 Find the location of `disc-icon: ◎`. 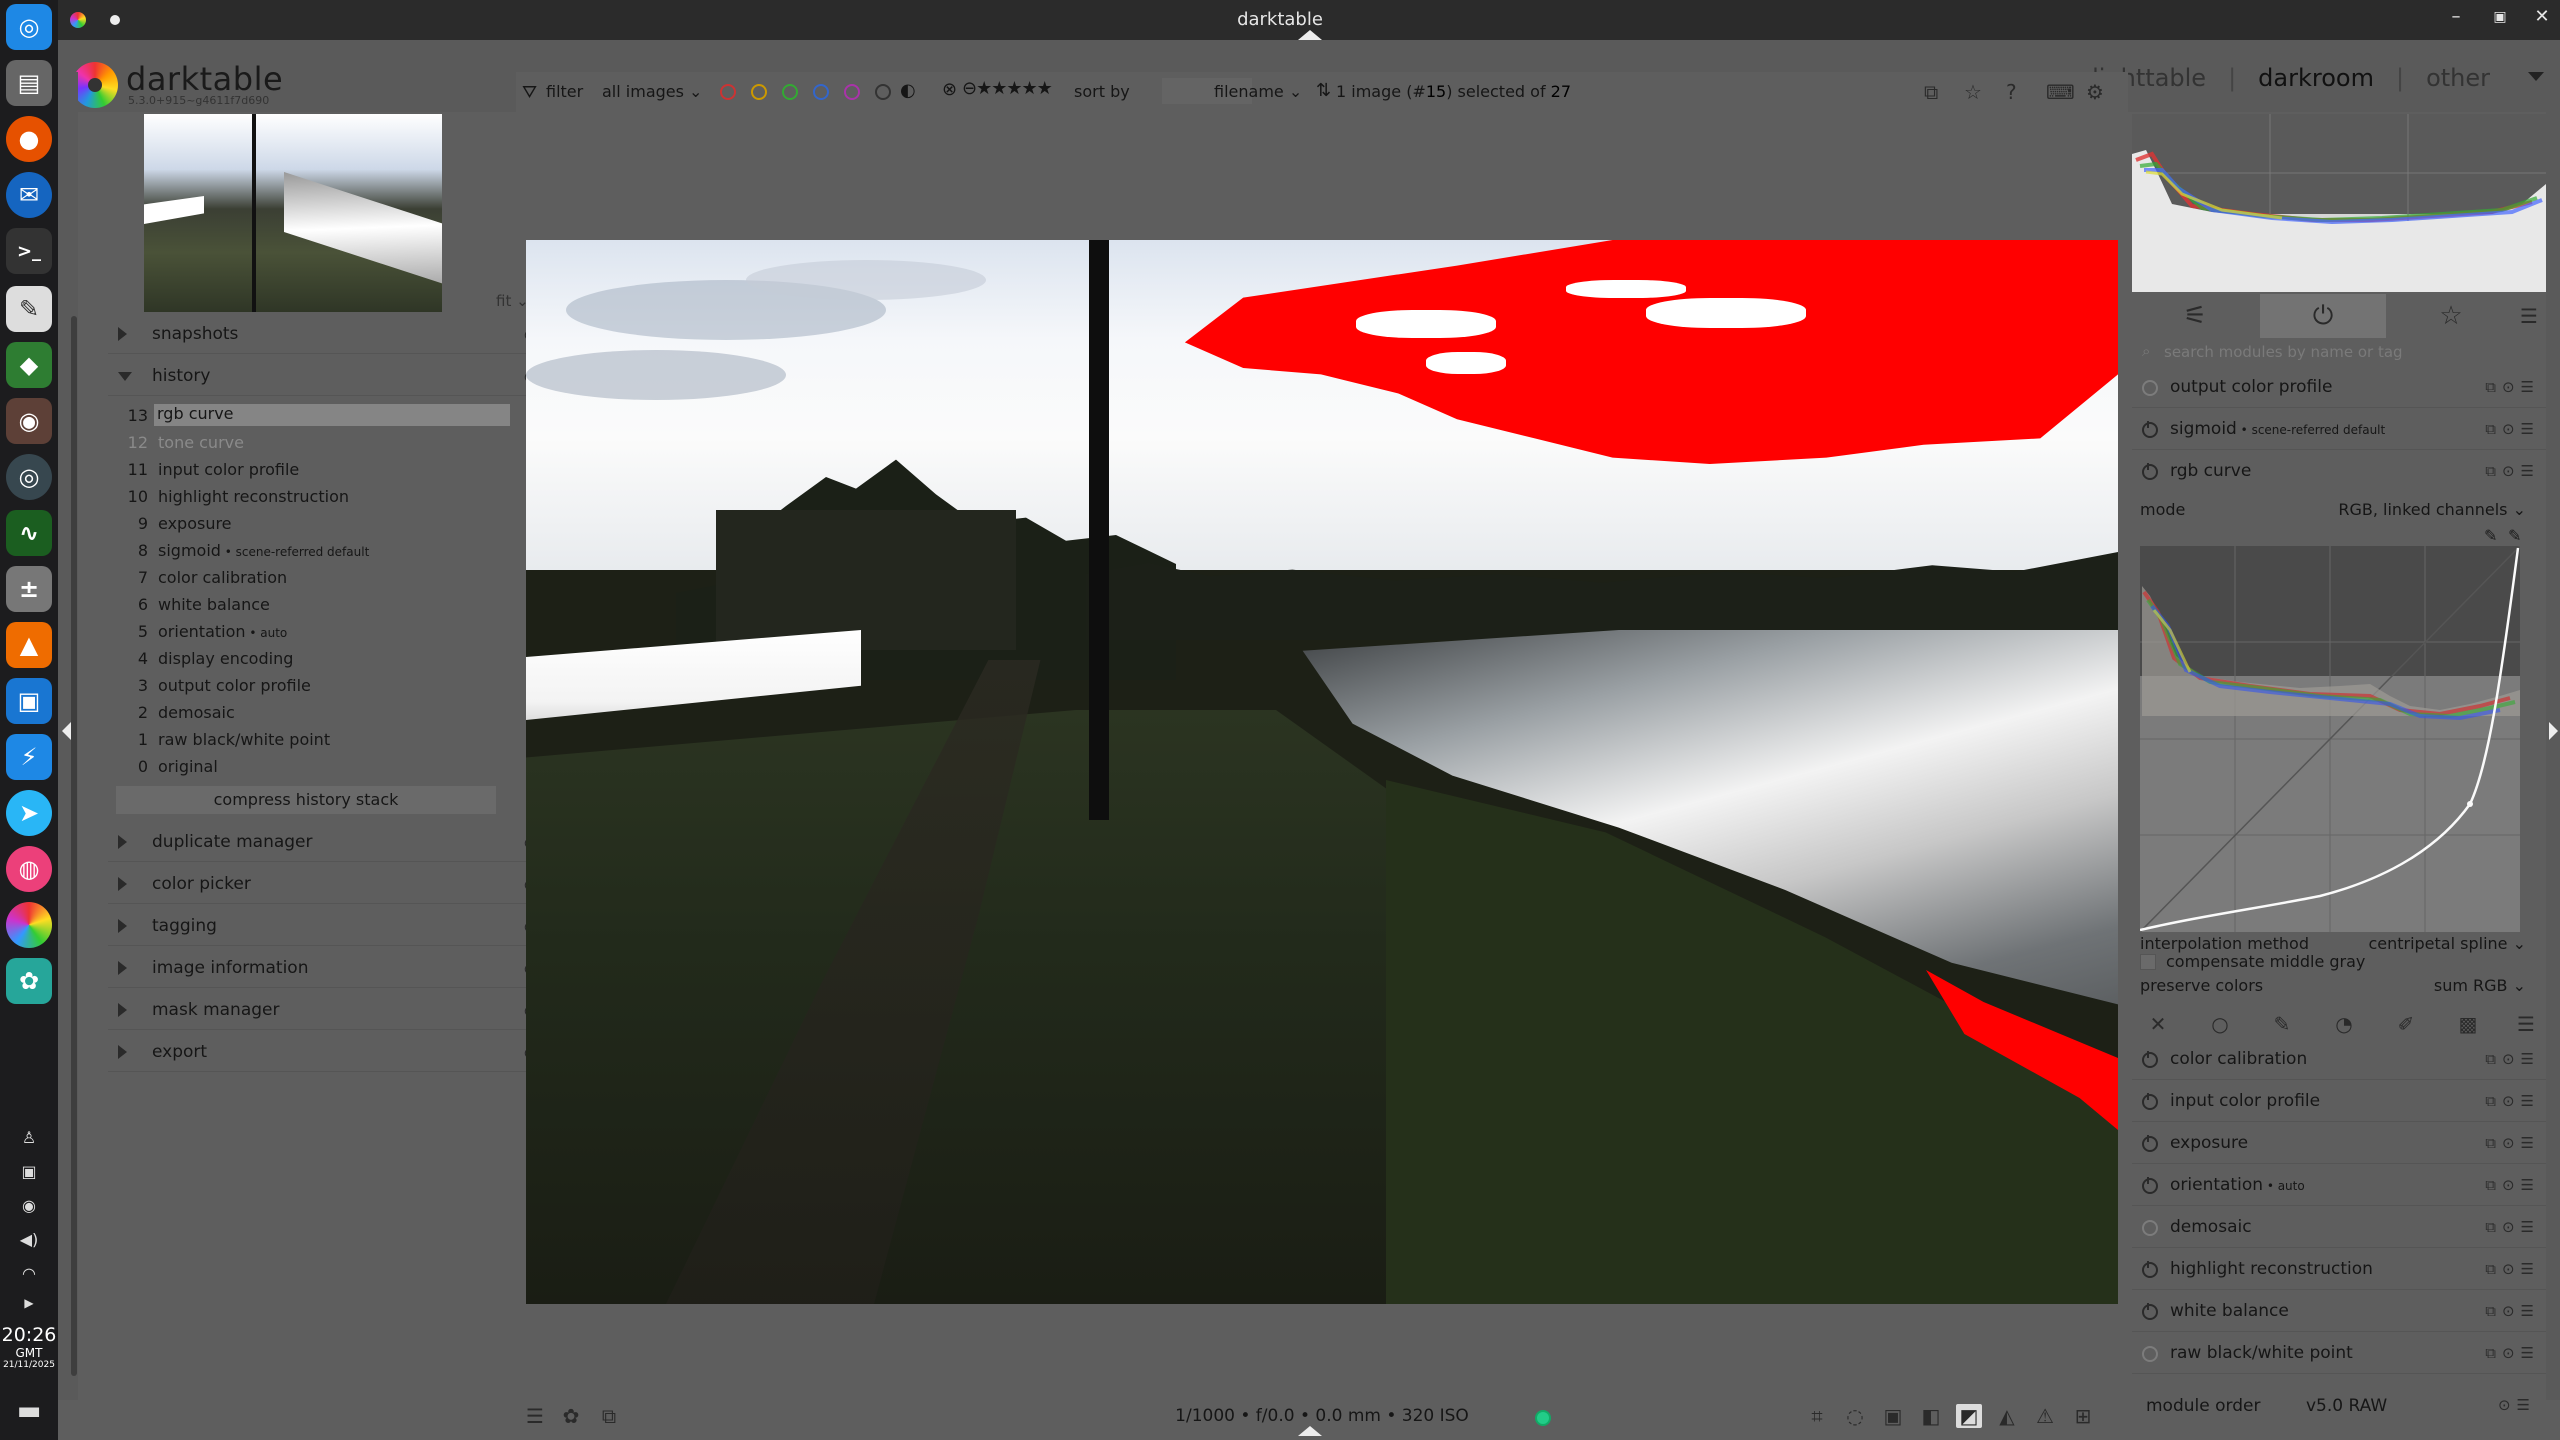

disc-icon: ◎ is located at coordinates (29, 477).